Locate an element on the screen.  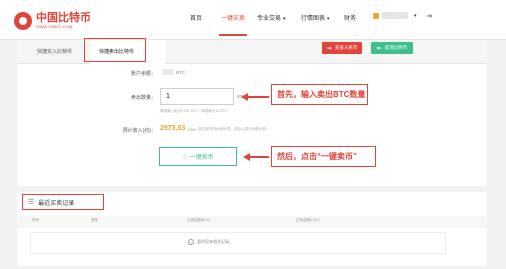
quantity-hint: 单笔最小卖出0.001 BTC，单笔最大10 BTC is located at coordinates (194, 111).